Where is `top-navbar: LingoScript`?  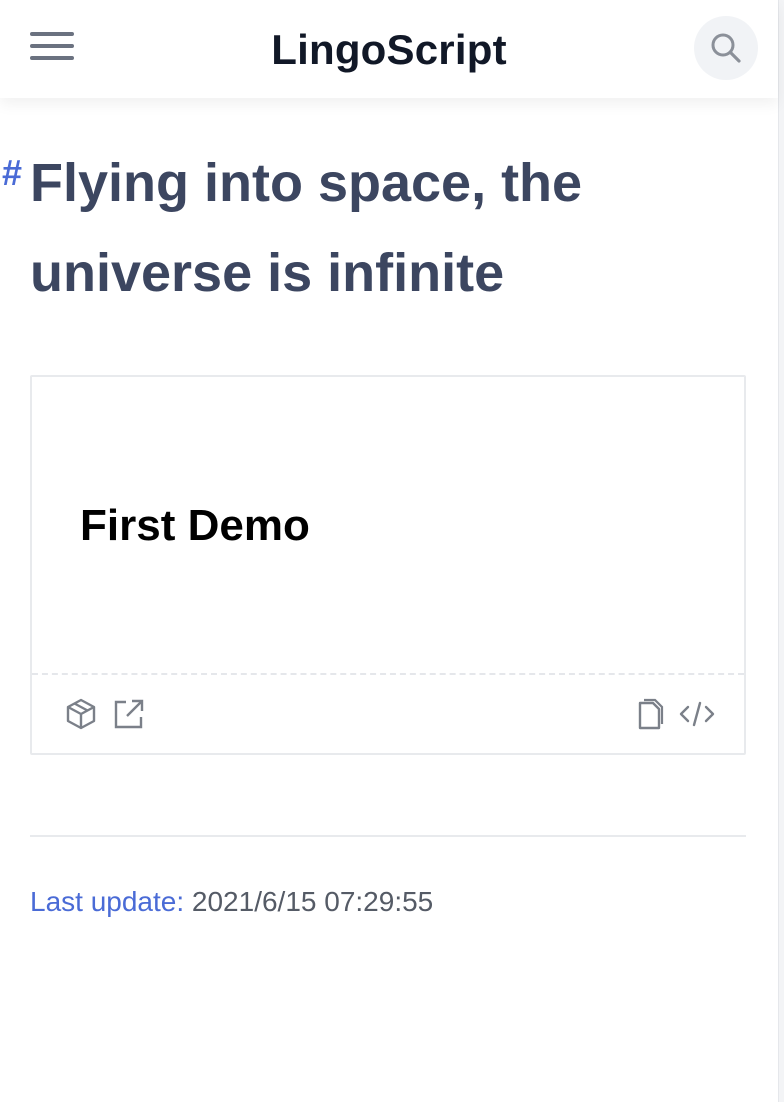 top-navbar: LingoScript is located at coordinates (389, 49).